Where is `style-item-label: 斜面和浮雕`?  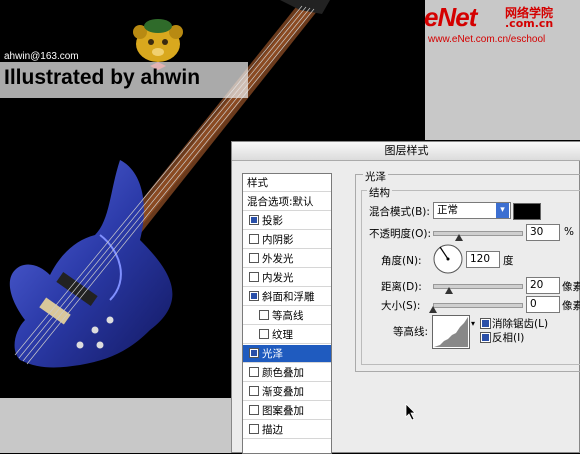 style-item-label: 斜面和浮雕 is located at coordinates (288, 297).